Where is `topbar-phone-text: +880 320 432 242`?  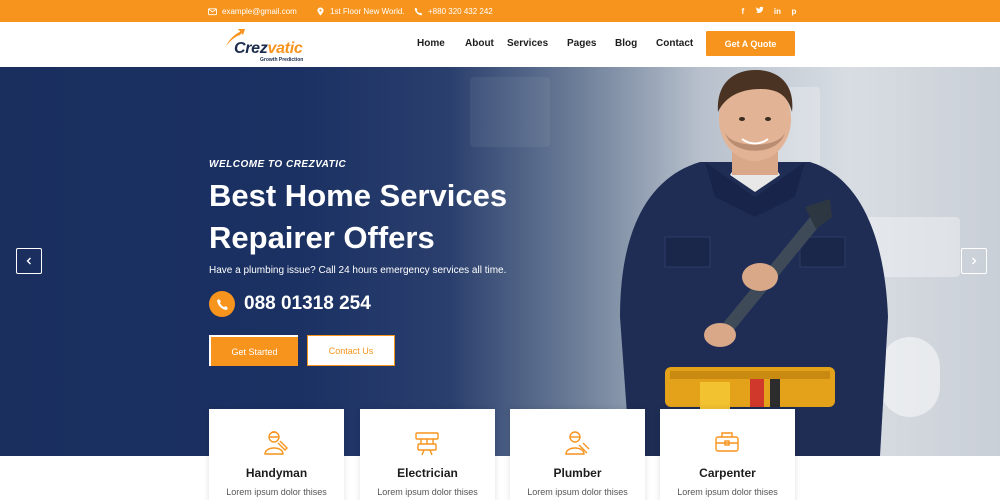
topbar-phone-text: +880 320 432 242 is located at coordinates (460, 11).